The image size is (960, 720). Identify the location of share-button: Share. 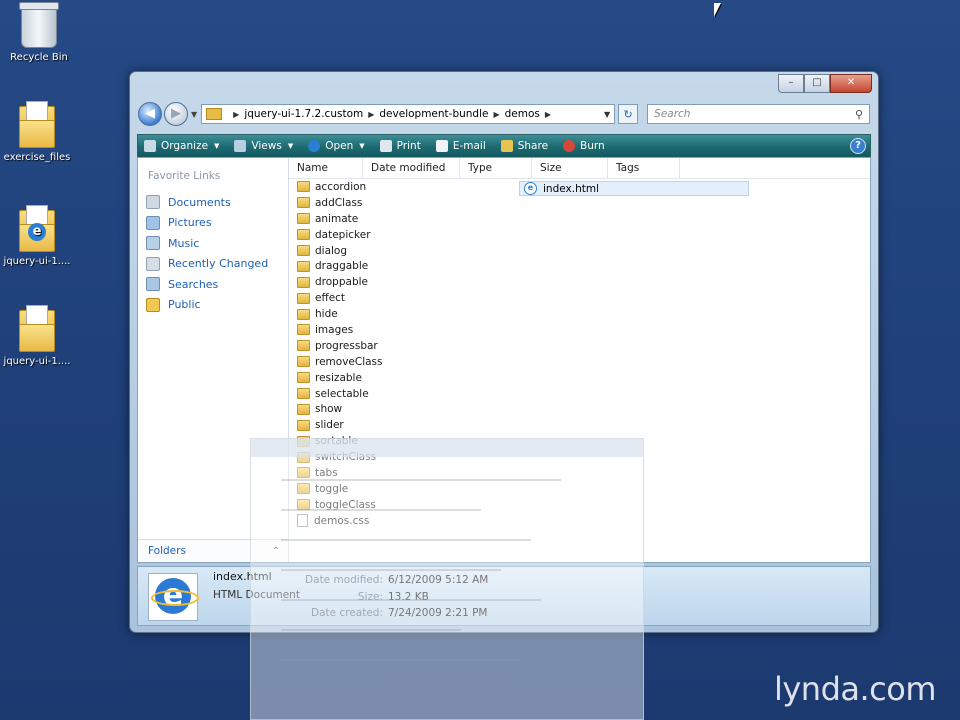
(524, 146).